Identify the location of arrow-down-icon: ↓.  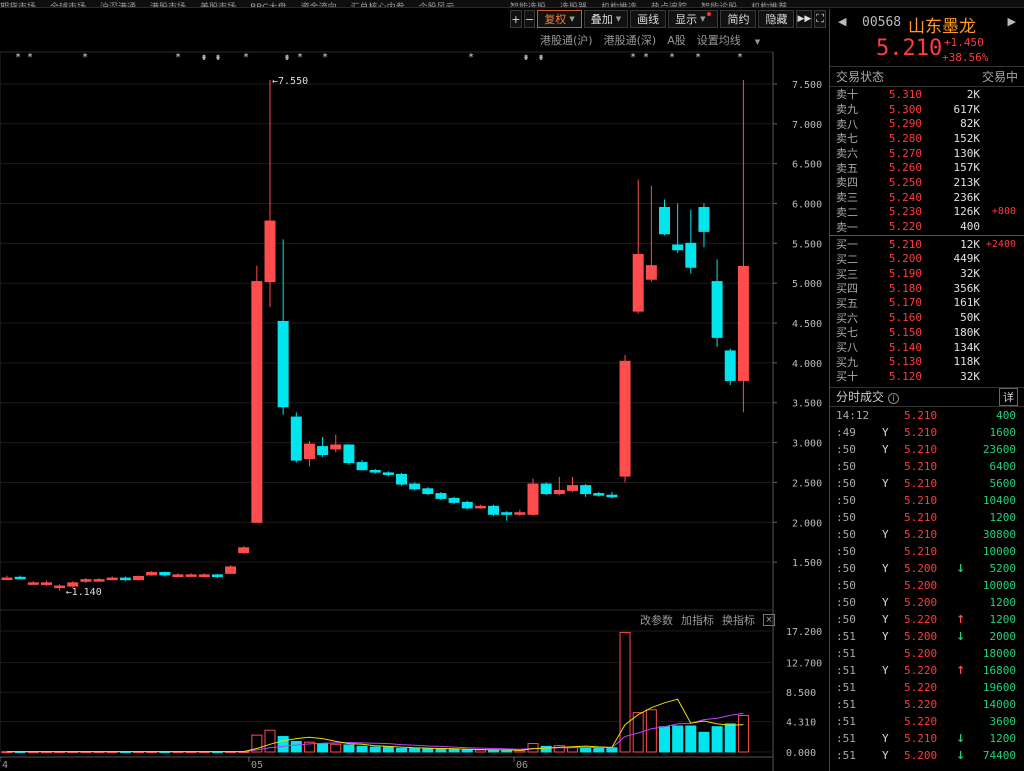
(961, 636).